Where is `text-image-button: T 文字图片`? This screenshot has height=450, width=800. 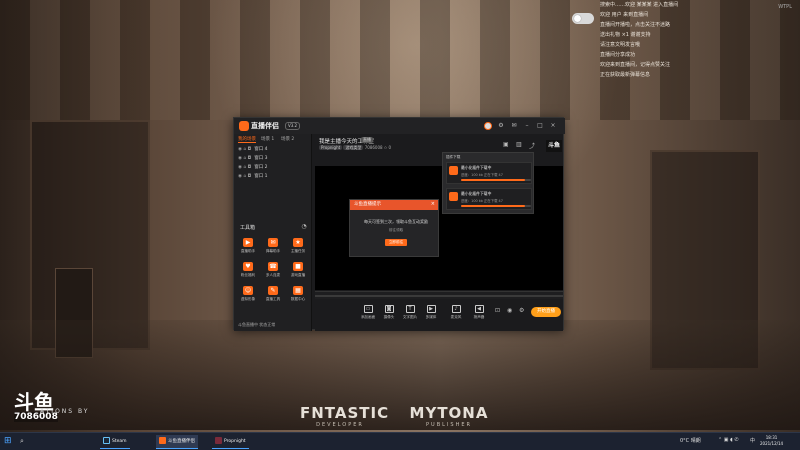
text-image-button: T 文字图片 is located at coordinates (410, 312).